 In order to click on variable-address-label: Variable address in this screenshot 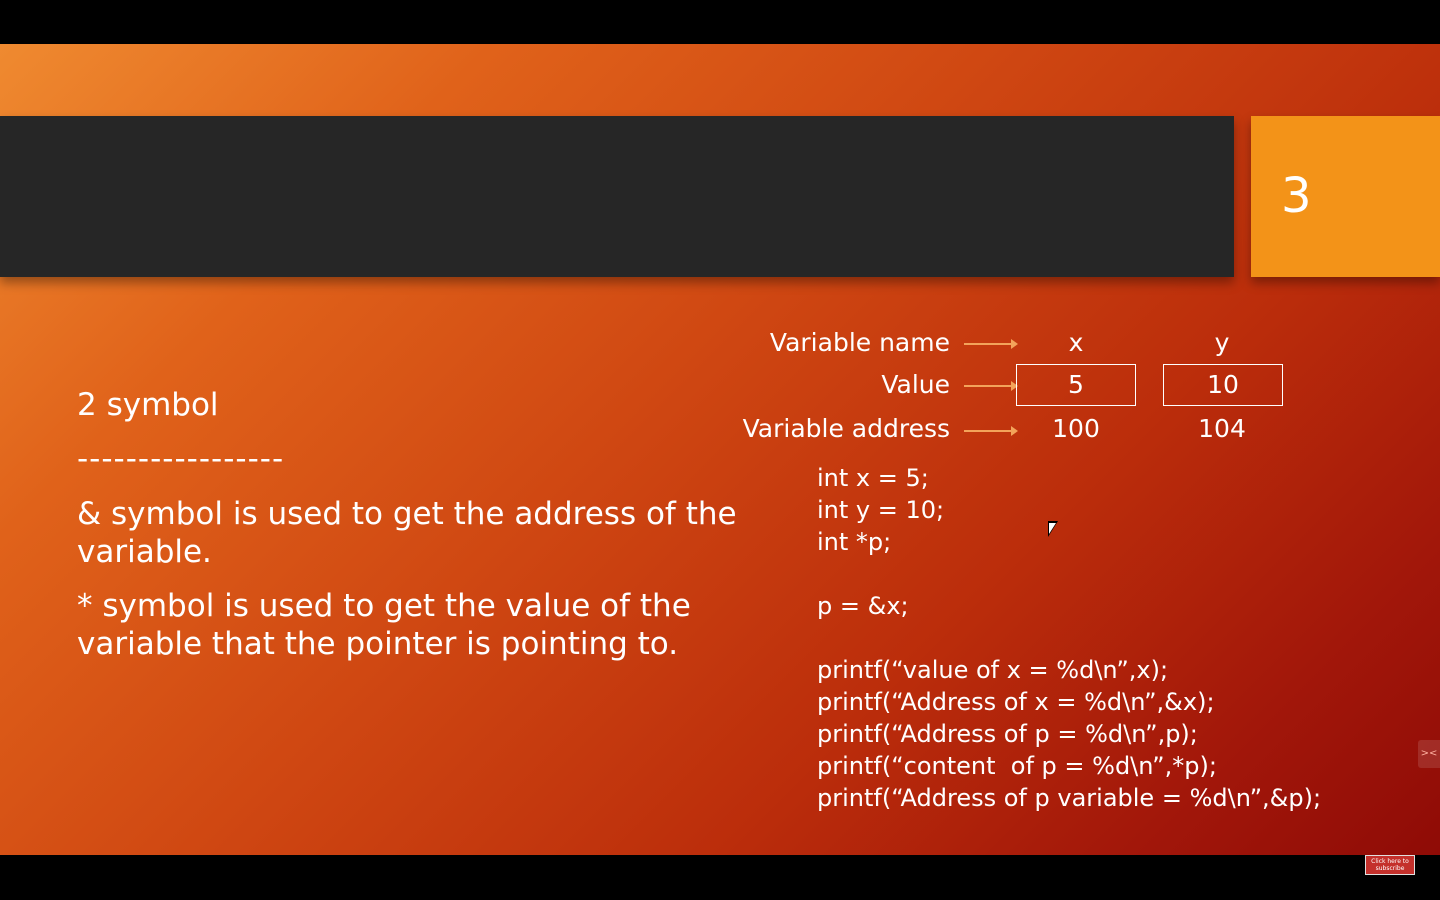, I will do `click(846, 428)`.